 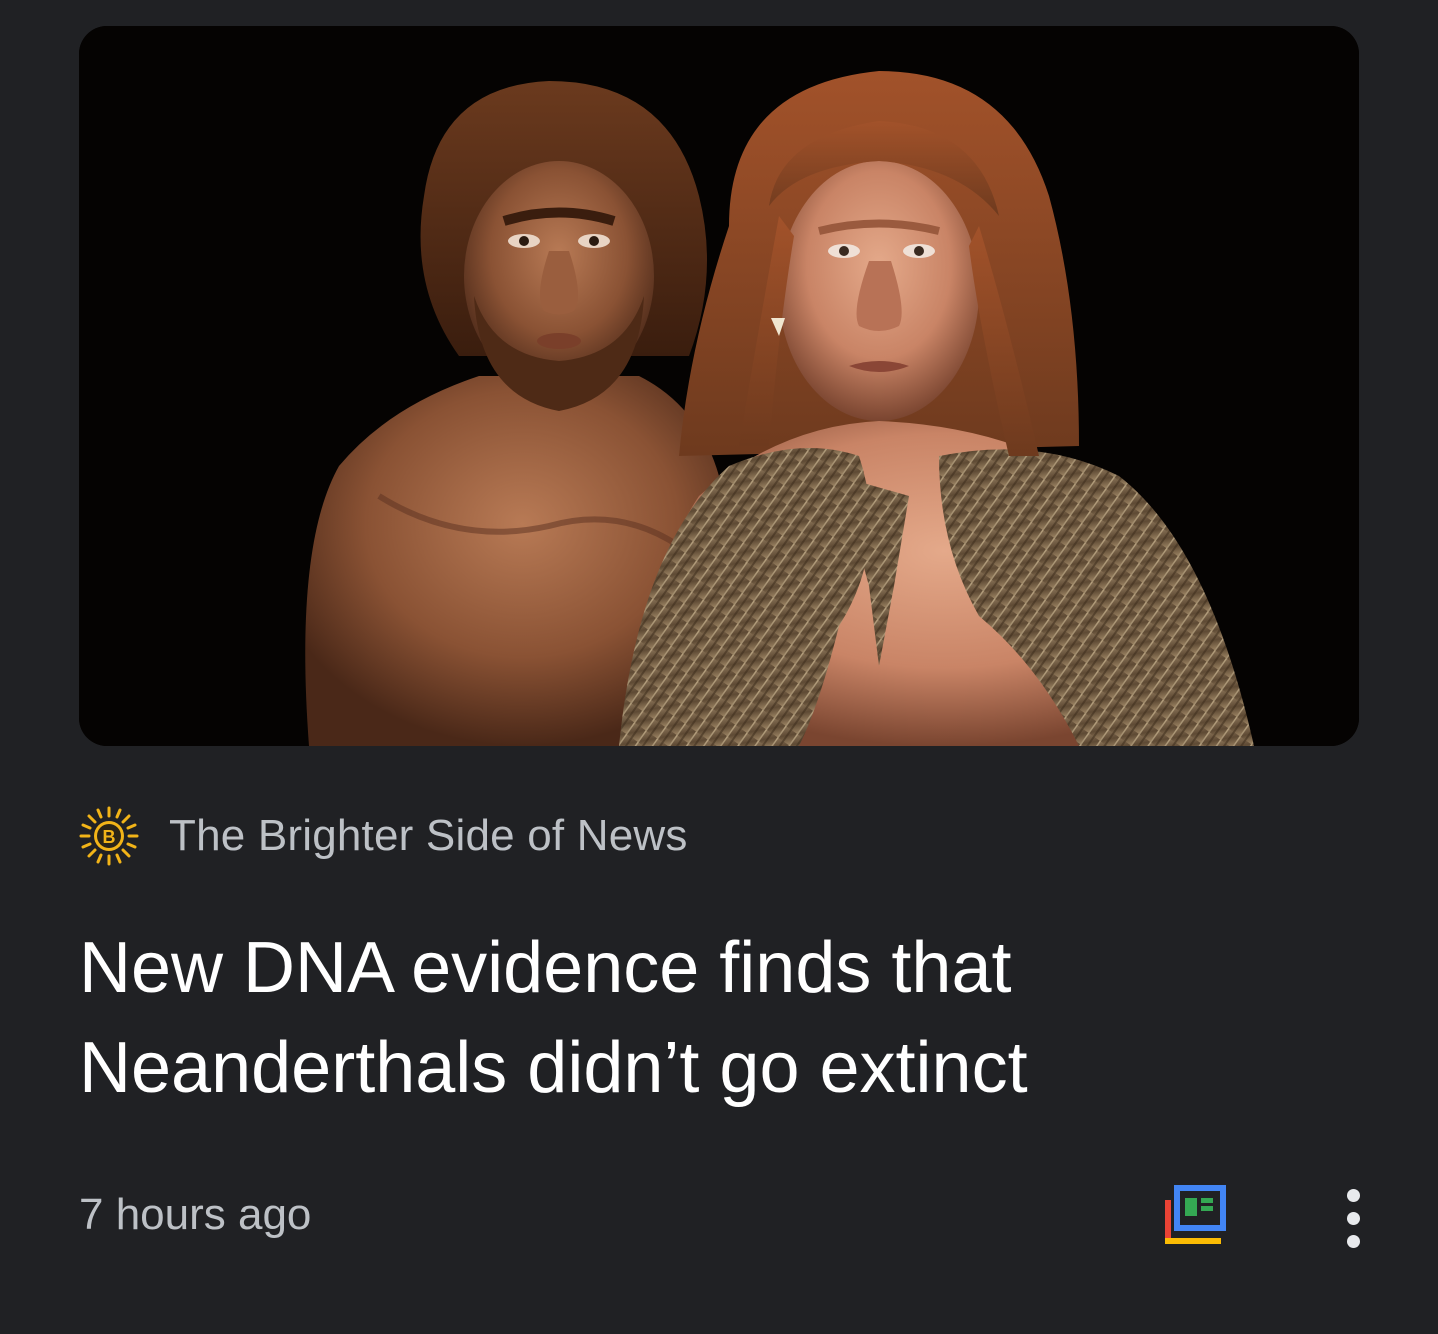 What do you see at coordinates (724, 1220) in the screenshot?
I see `card-footer: 7 hours ago` at bounding box center [724, 1220].